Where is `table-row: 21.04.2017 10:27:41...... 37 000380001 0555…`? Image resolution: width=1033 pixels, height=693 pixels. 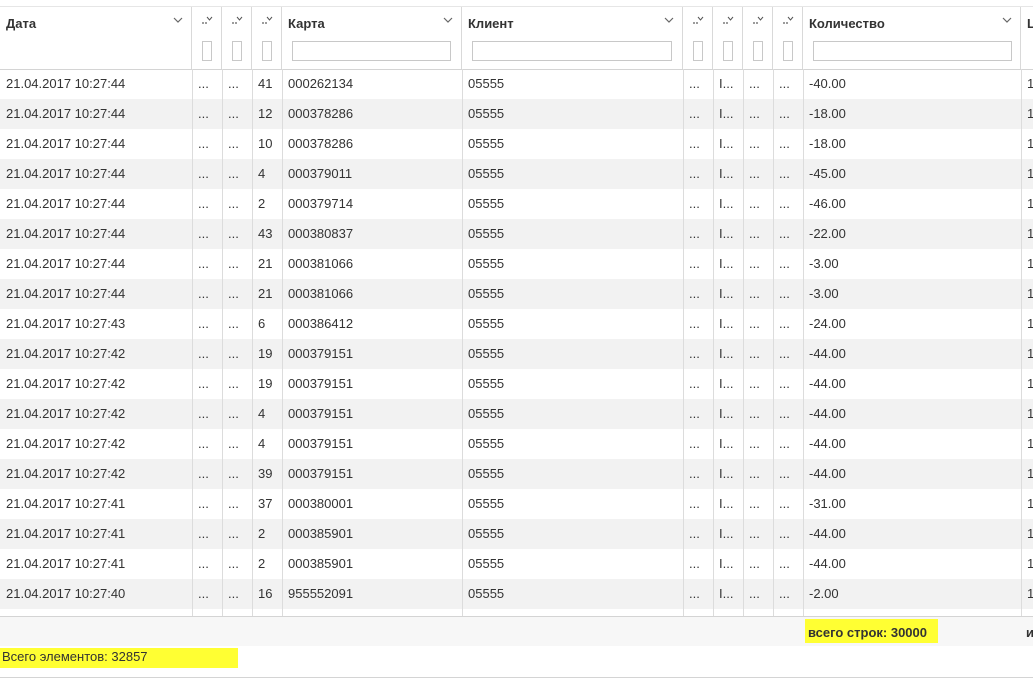 table-row: 21.04.2017 10:27:41...... 37 000380001 0555… is located at coordinates (516, 504).